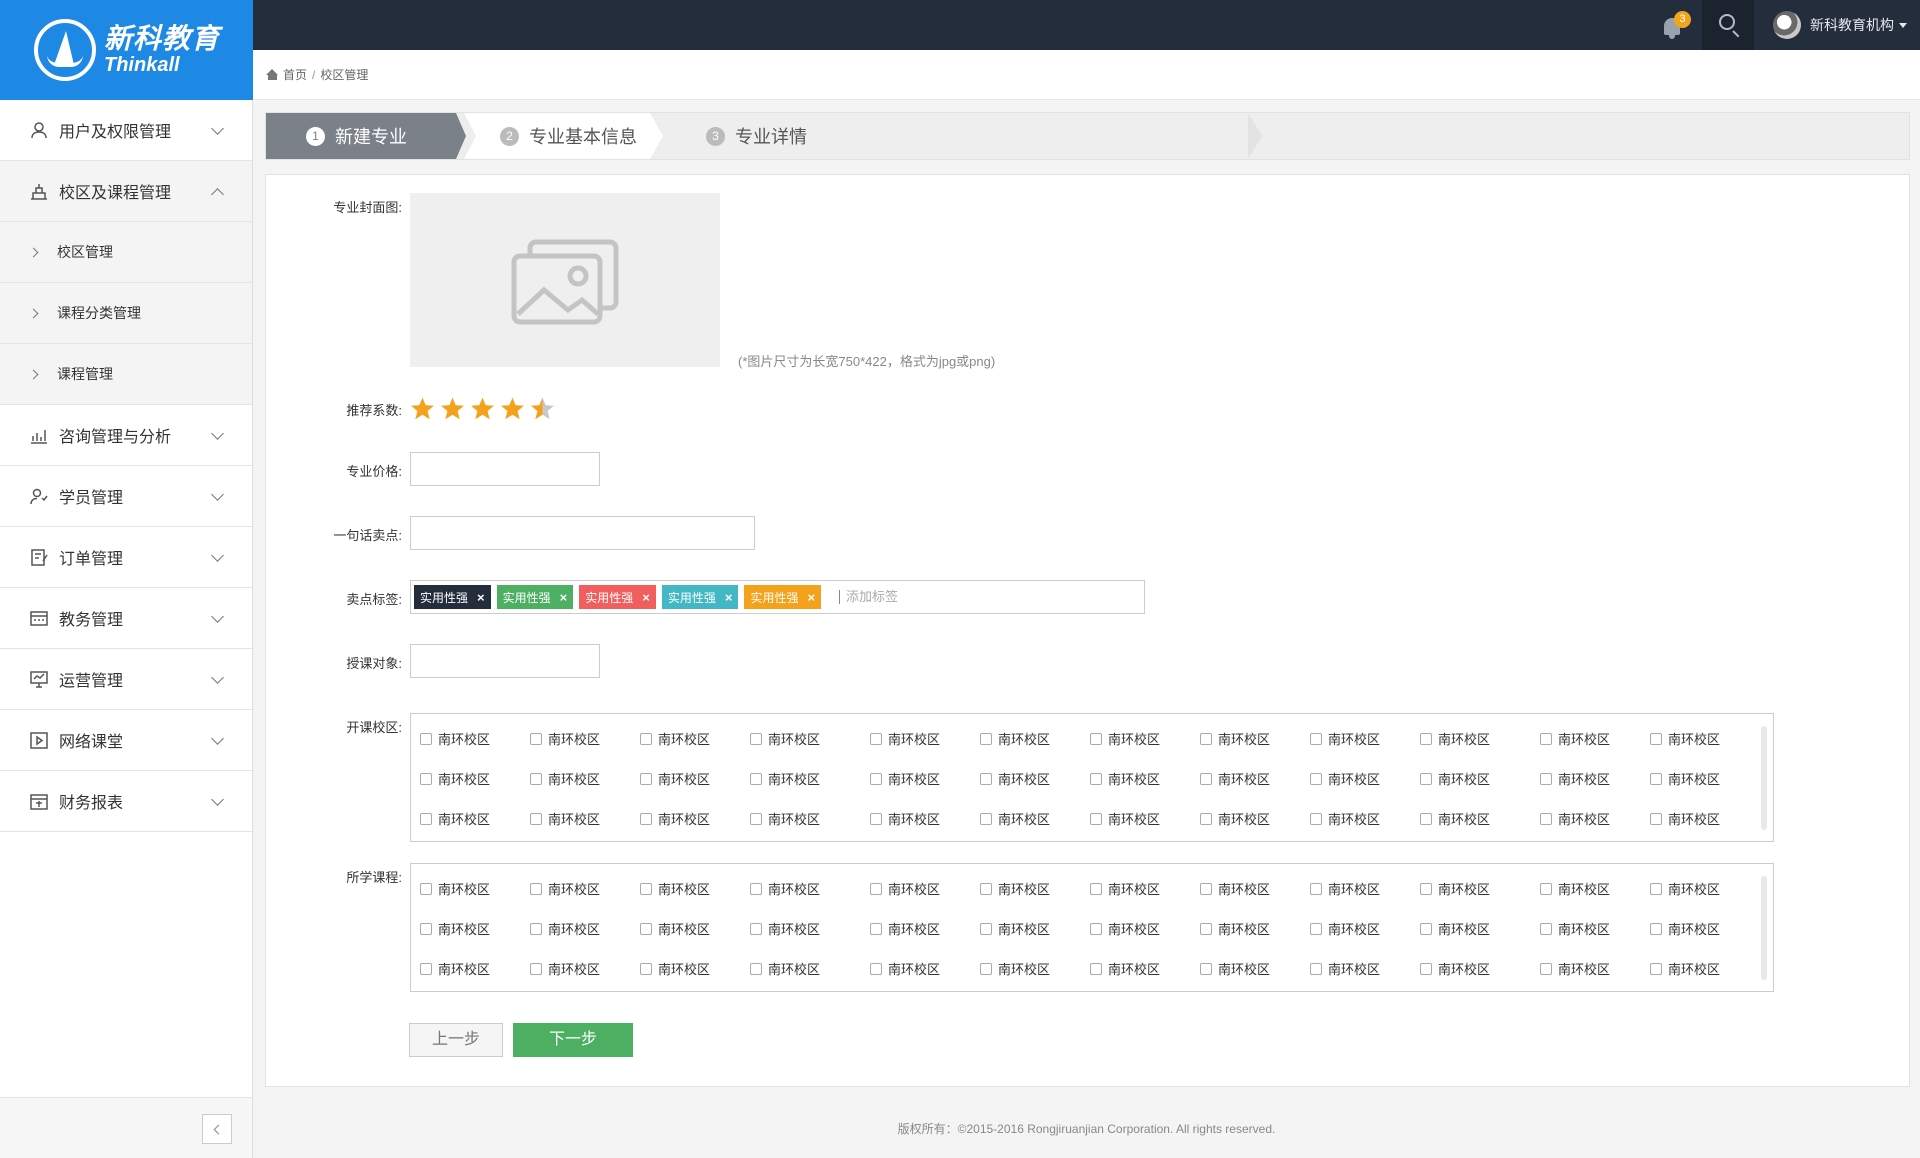  I want to click on next-button: 下一步, so click(573, 1040).